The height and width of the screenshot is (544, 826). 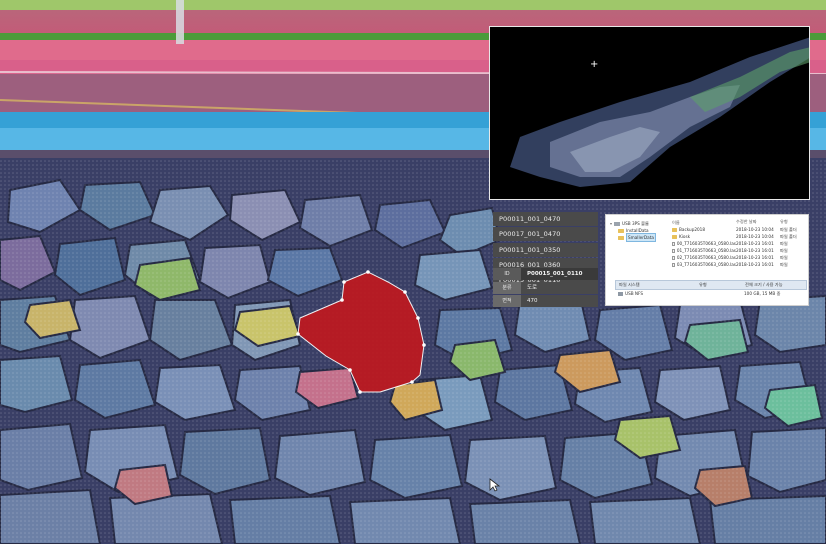 What do you see at coordinates (762, 293) in the screenshot?
I see `drive-free: 100 GB, 15 MB 중` at bounding box center [762, 293].